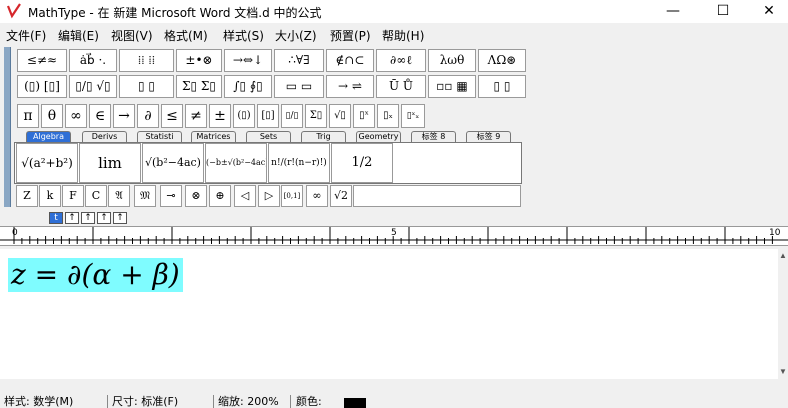 This screenshot has height=408, width=788. What do you see at coordinates (268, 136) in the screenshot?
I see `tab-sets: Sets` at bounding box center [268, 136].